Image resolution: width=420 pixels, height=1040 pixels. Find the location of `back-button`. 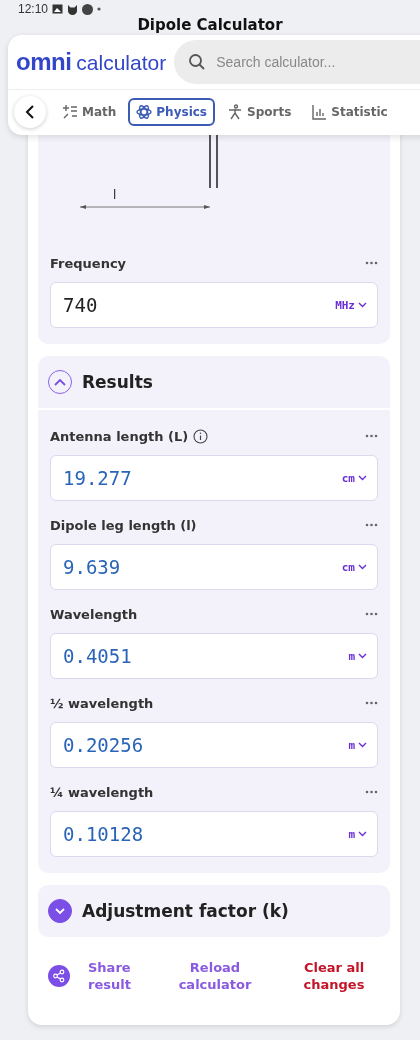

back-button is located at coordinates (30, 112).